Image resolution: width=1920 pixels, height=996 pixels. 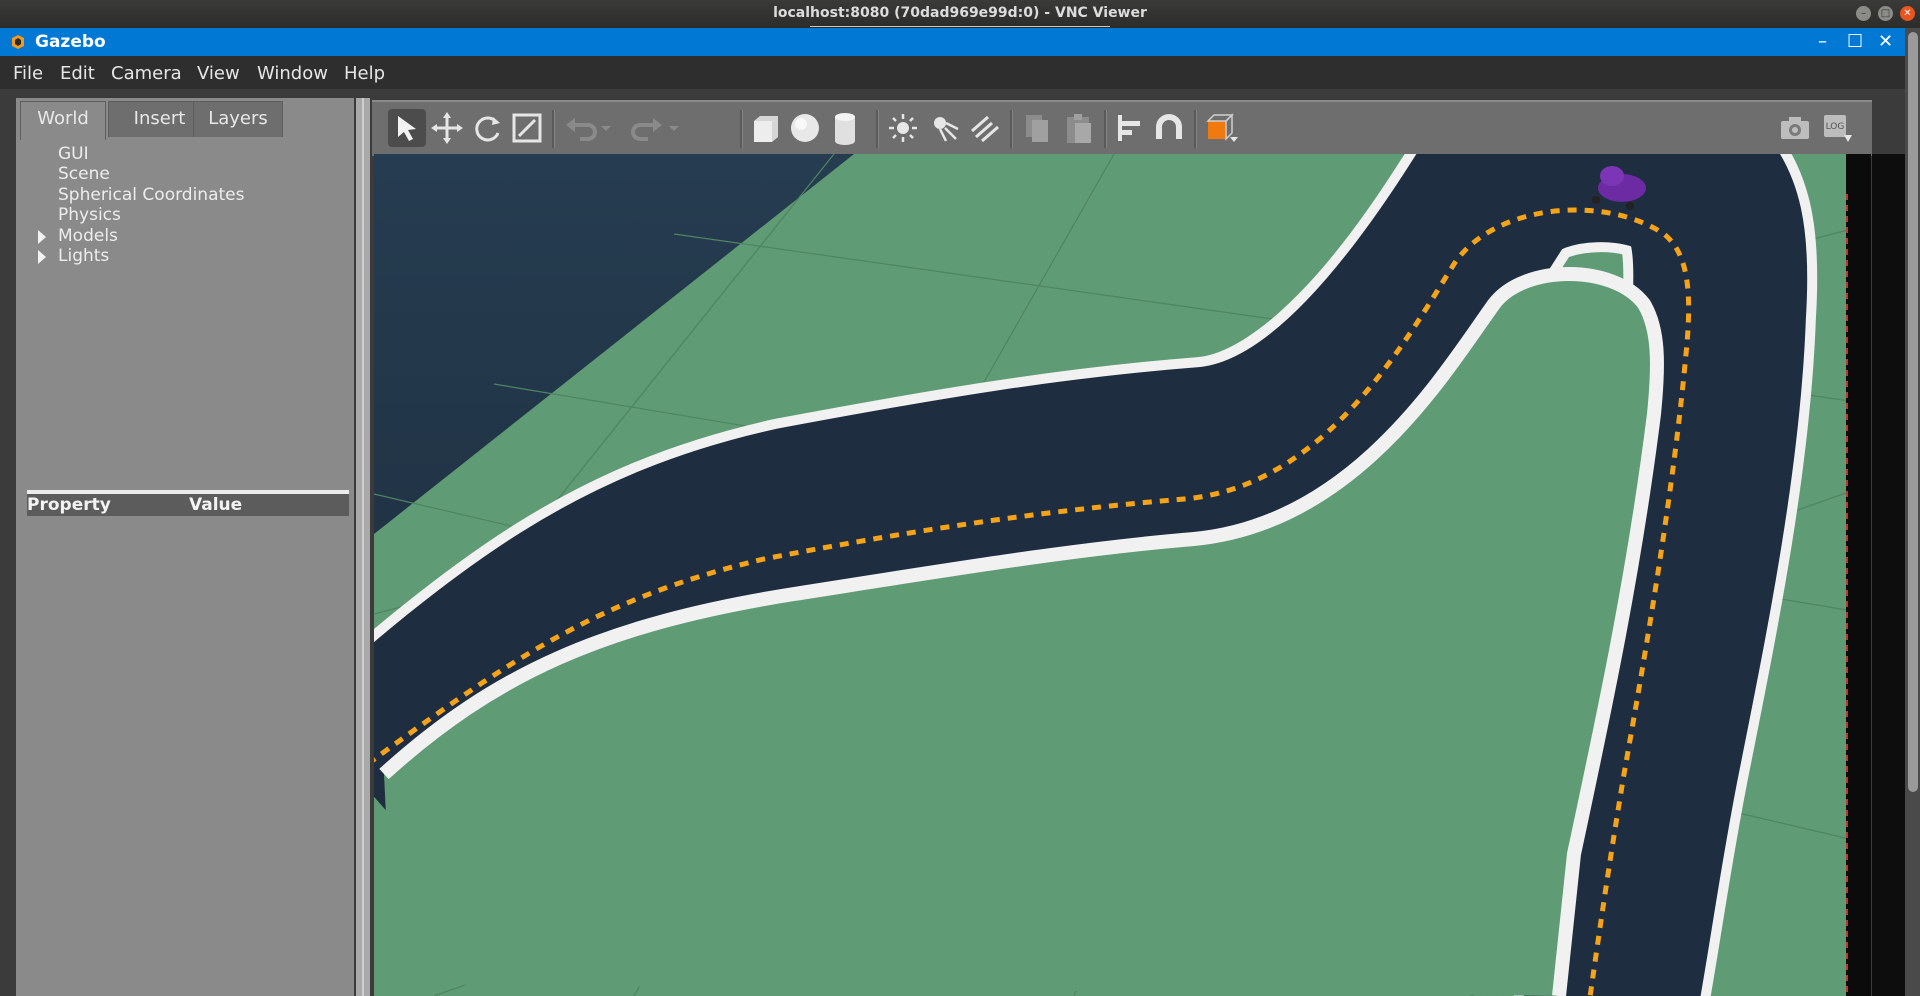 I want to click on app-title: Gazebo, so click(x=70, y=42).